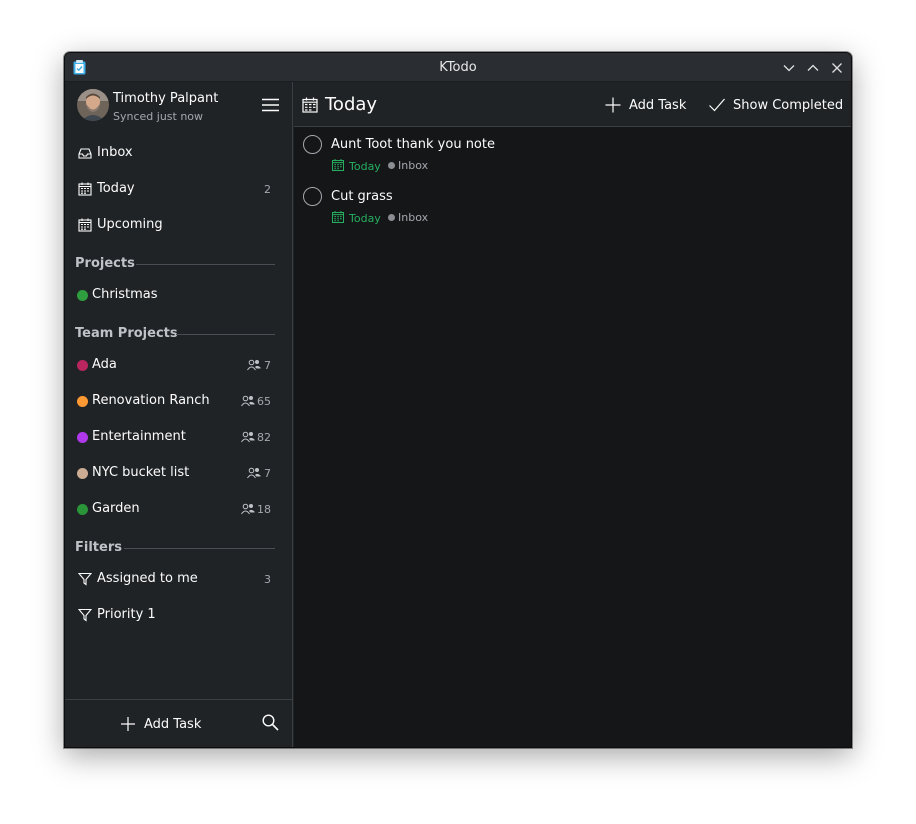  Describe the element at coordinates (93, 105) in the screenshot. I see `avatar` at that location.